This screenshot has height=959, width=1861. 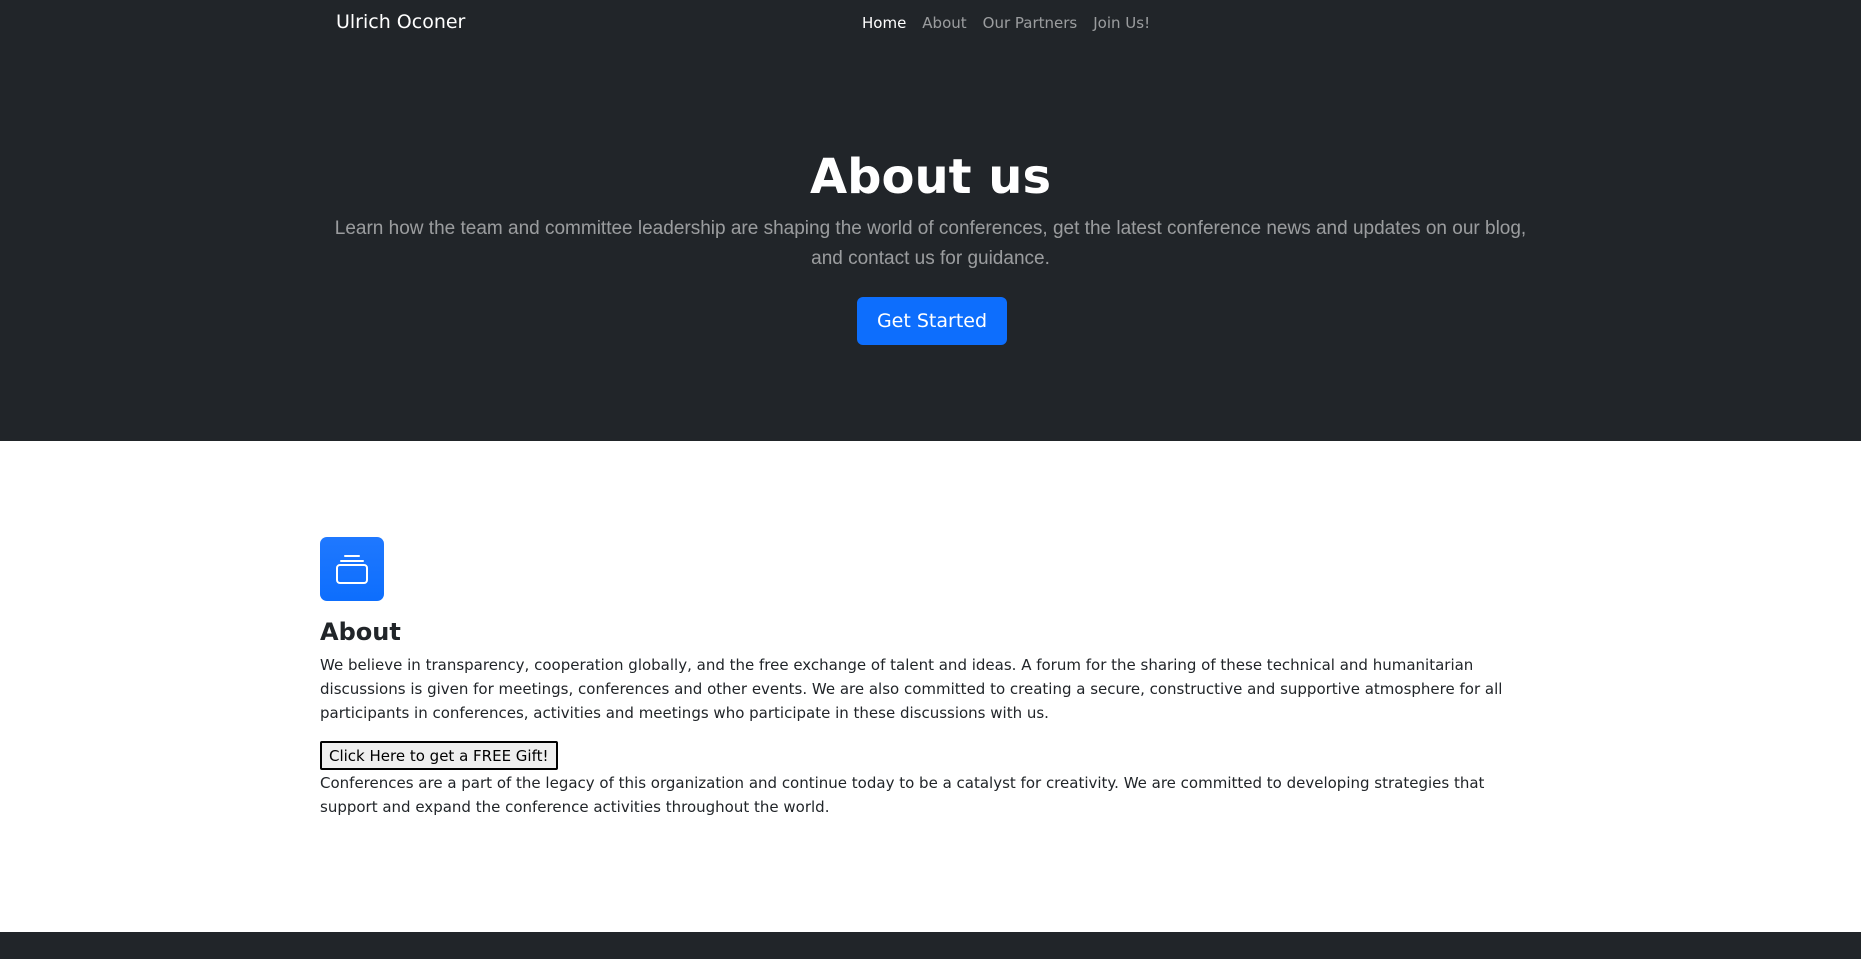 I want to click on collection-icon, so click(x=352, y=569).